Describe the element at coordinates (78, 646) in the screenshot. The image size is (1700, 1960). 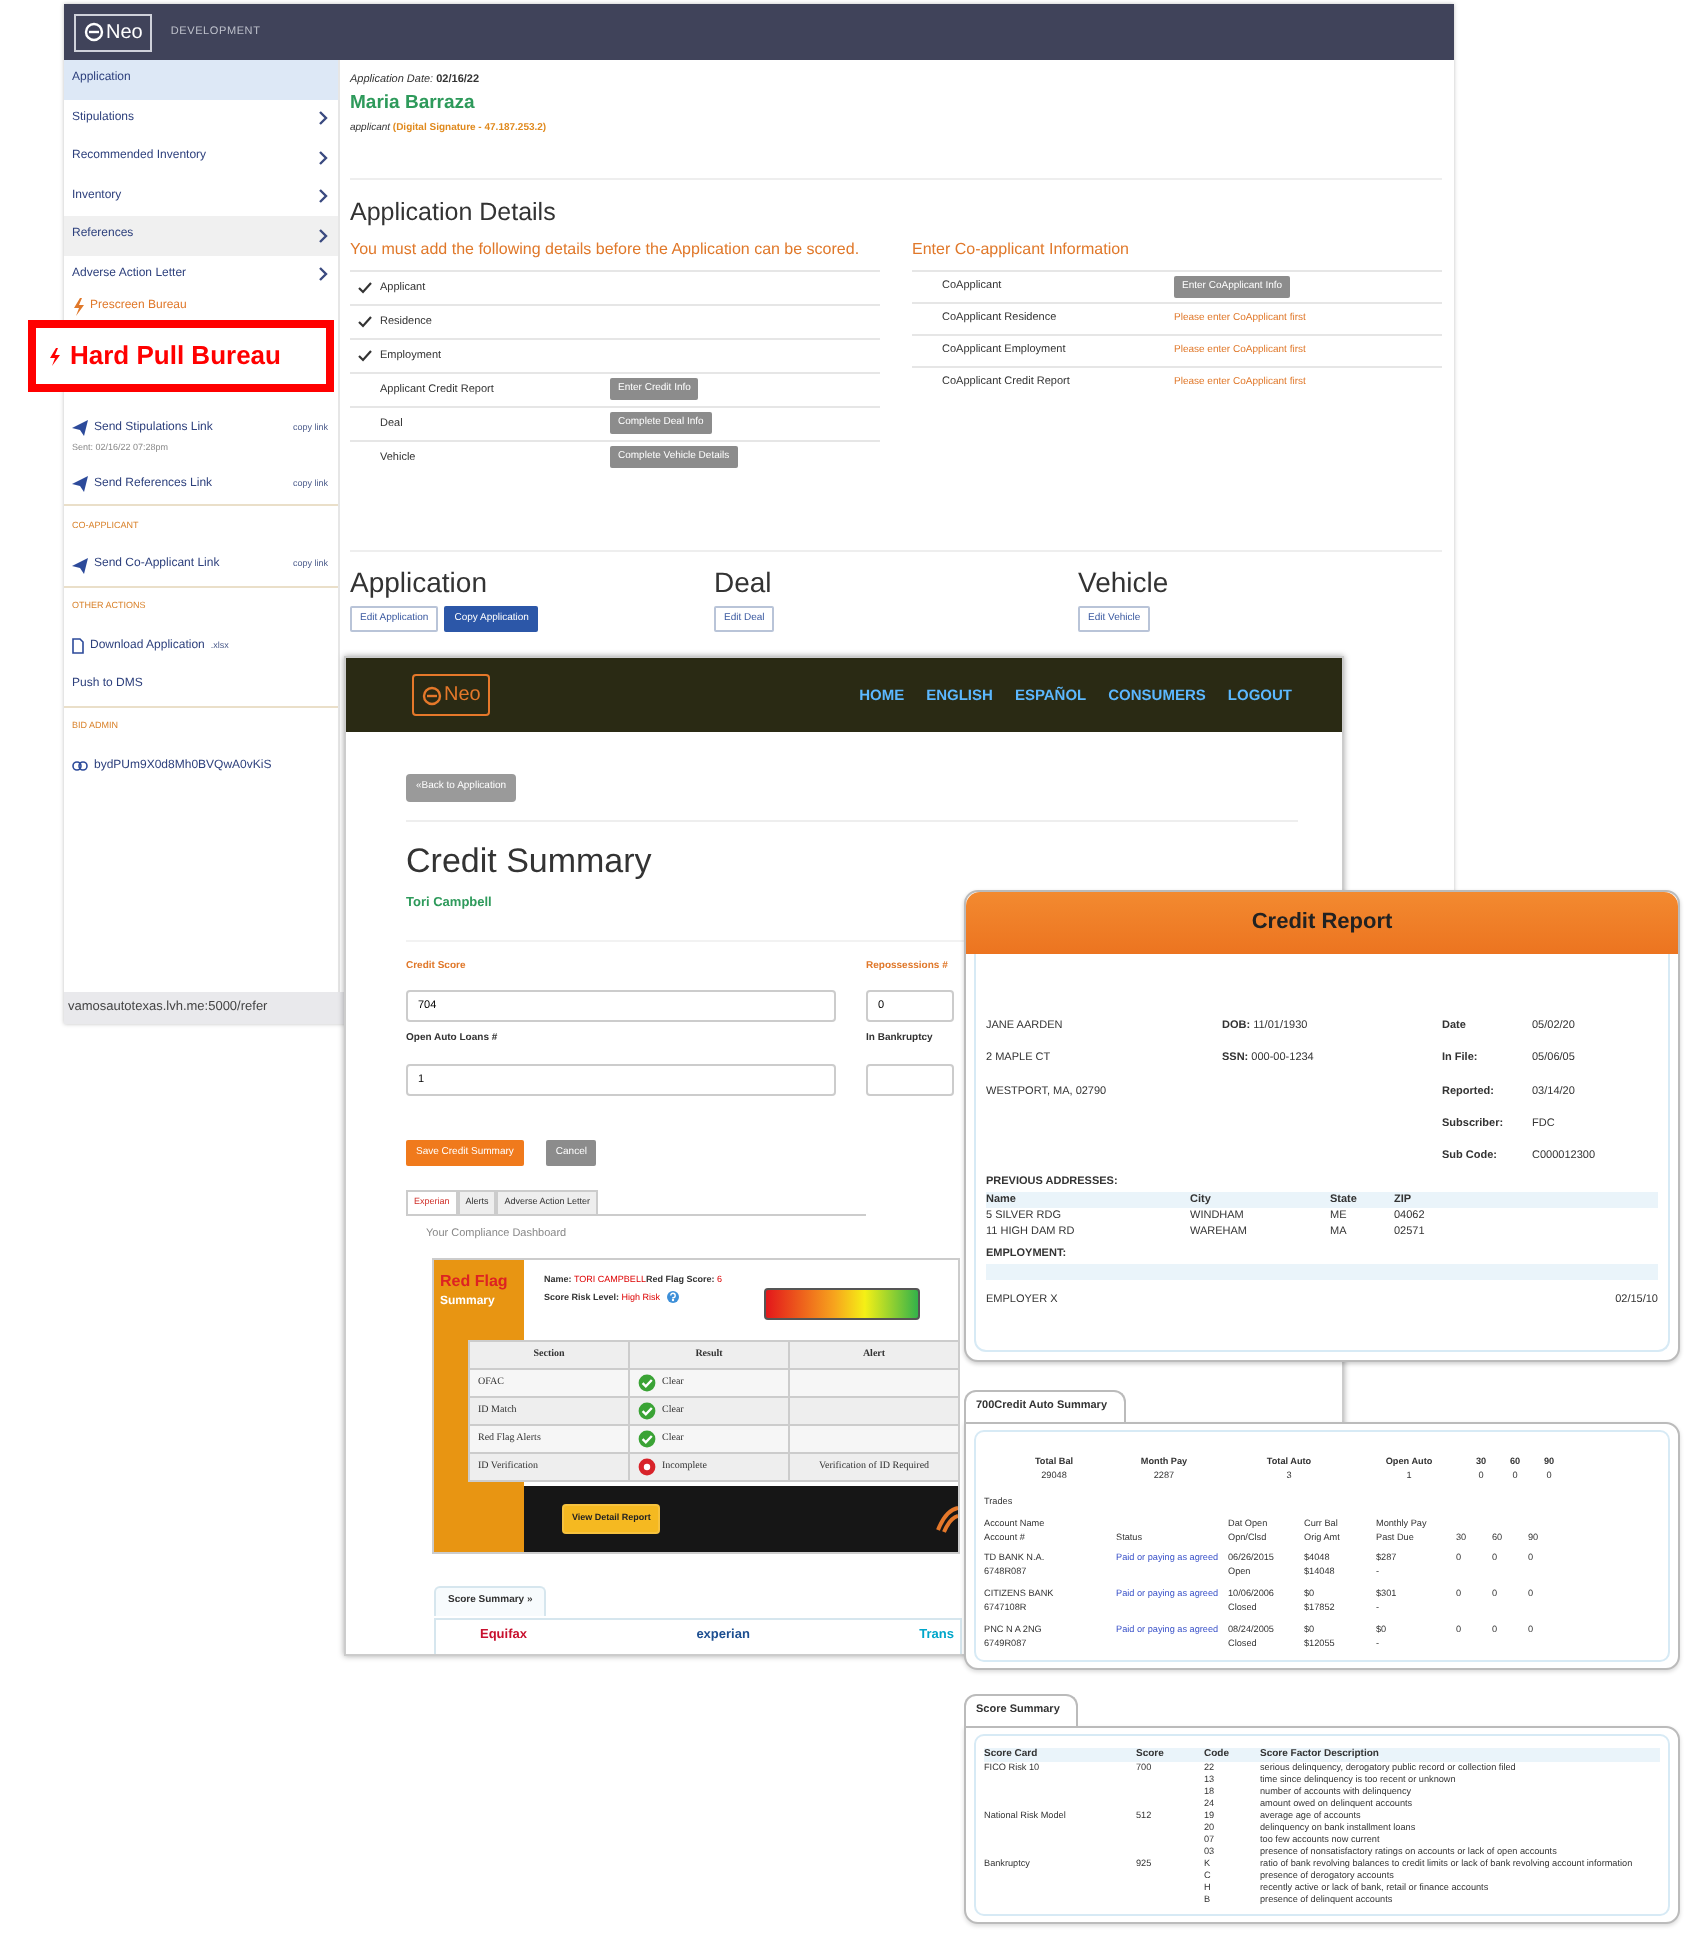
I see `file-icon` at that location.